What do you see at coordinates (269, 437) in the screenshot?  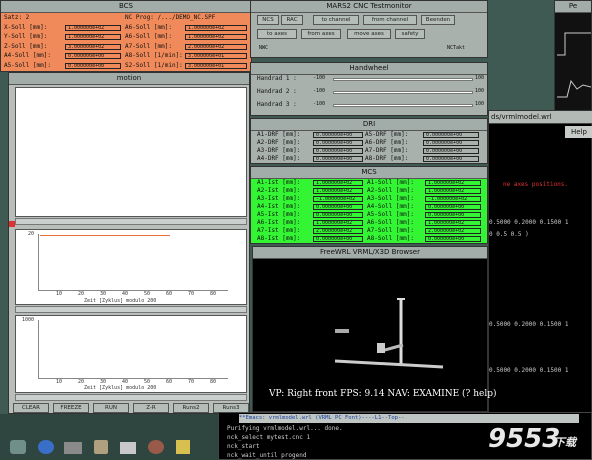 I see `terminal-line: nck_select mytest.cnc 1` at bounding box center [269, 437].